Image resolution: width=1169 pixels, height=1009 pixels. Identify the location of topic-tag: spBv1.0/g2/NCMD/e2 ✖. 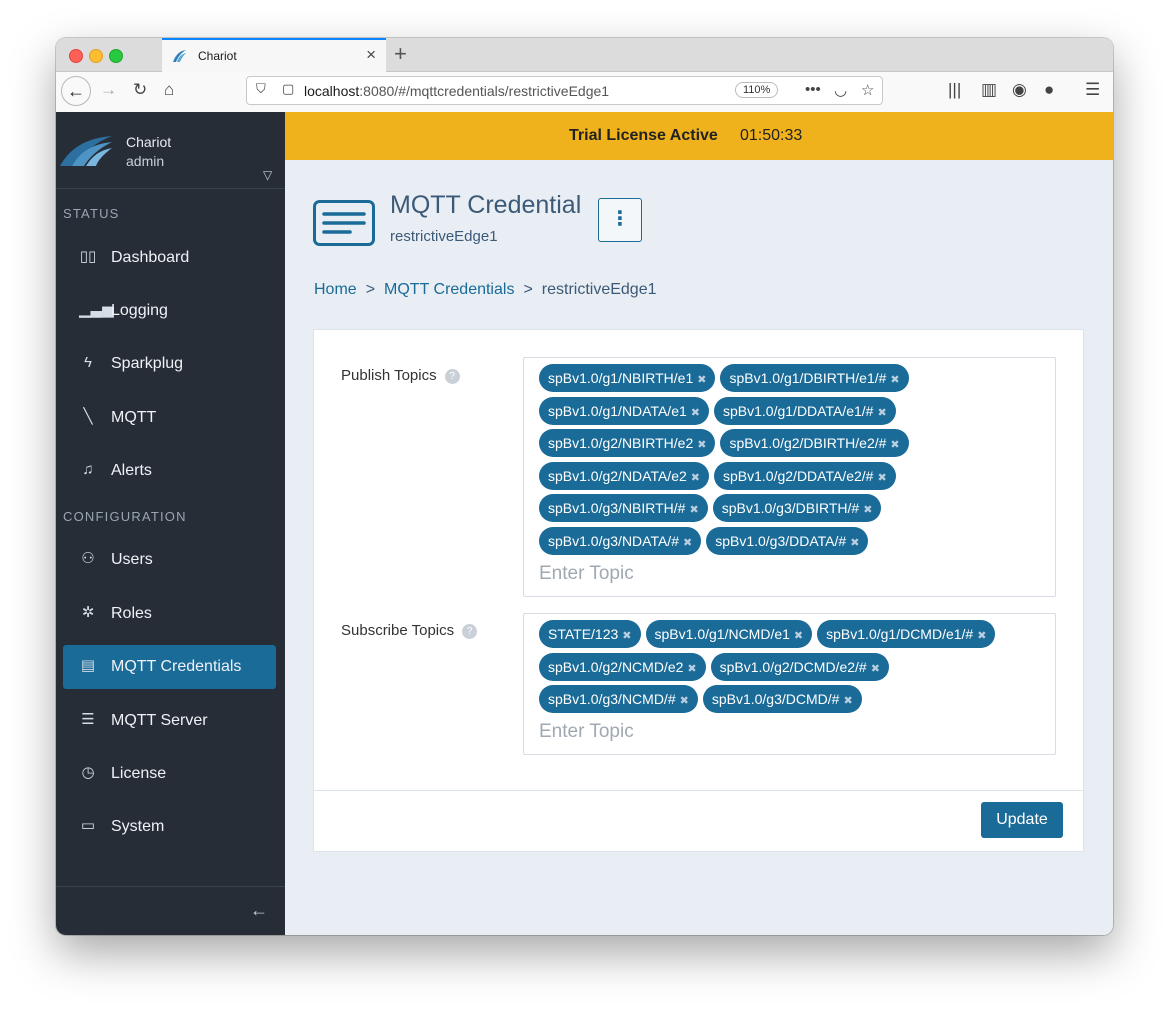
(622, 667).